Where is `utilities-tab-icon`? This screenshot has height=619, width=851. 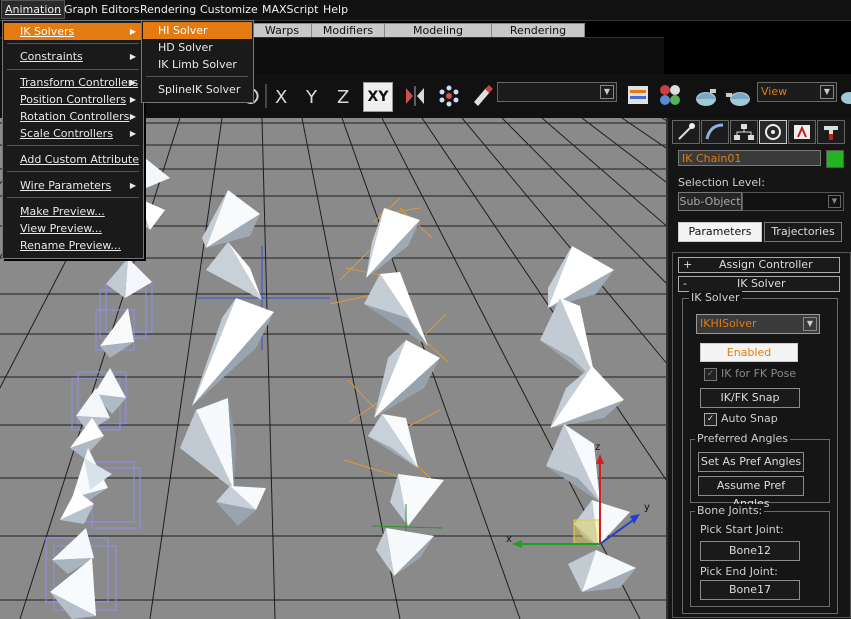 utilities-tab-icon is located at coordinates (831, 132).